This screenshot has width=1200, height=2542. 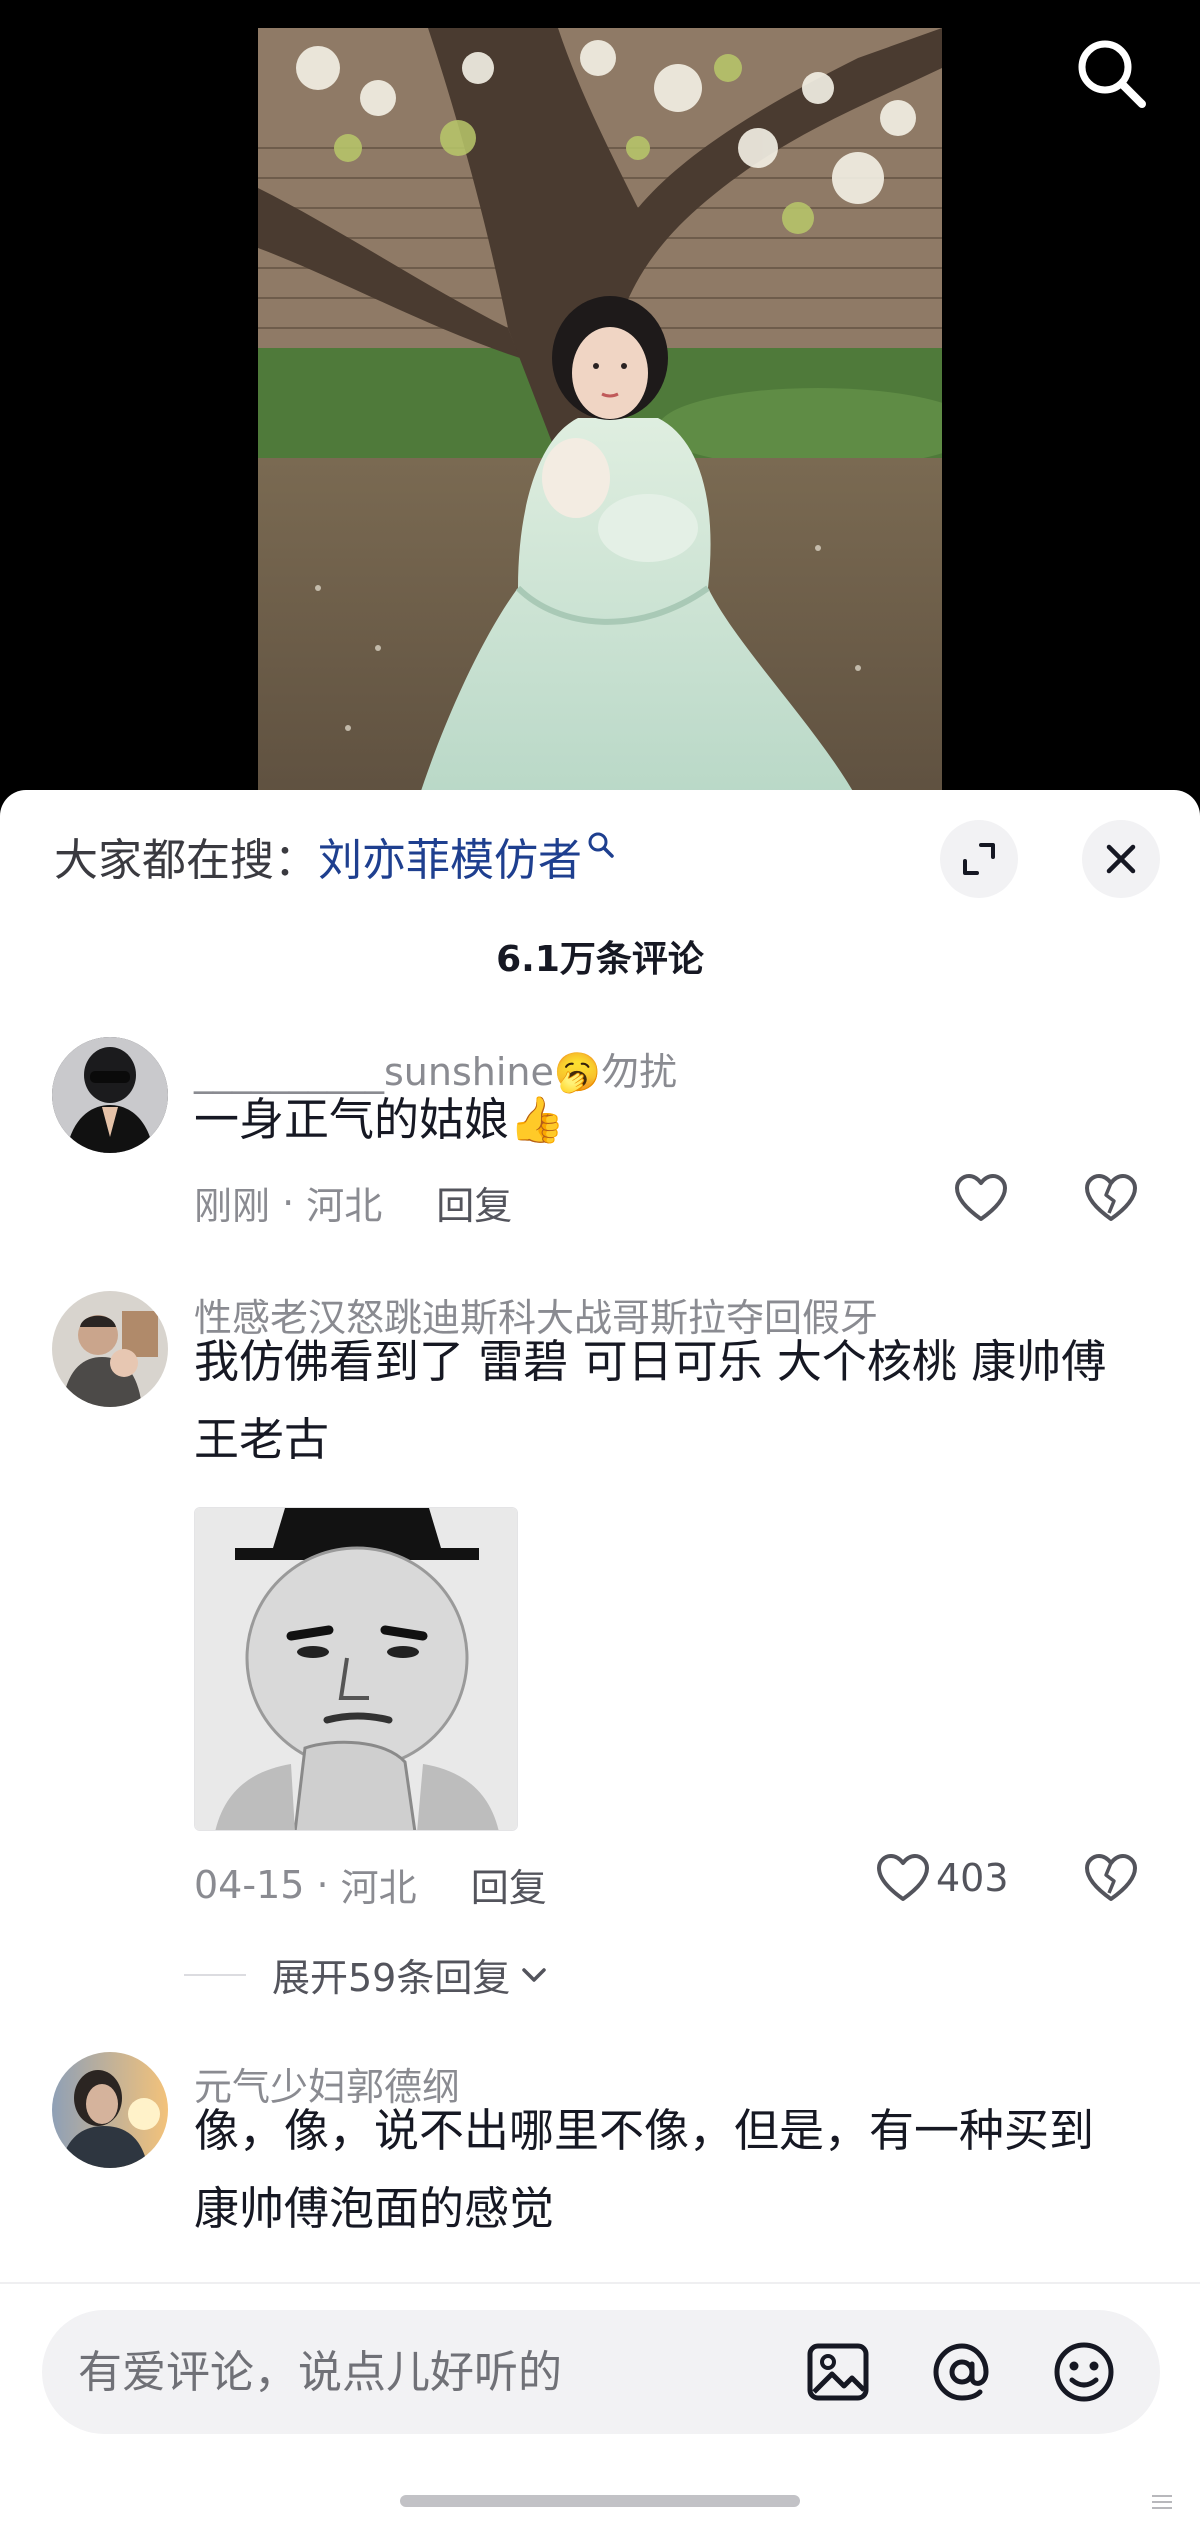 What do you see at coordinates (450, 856) in the screenshot?
I see `trending-search-link: 刘亦菲模仿者` at bounding box center [450, 856].